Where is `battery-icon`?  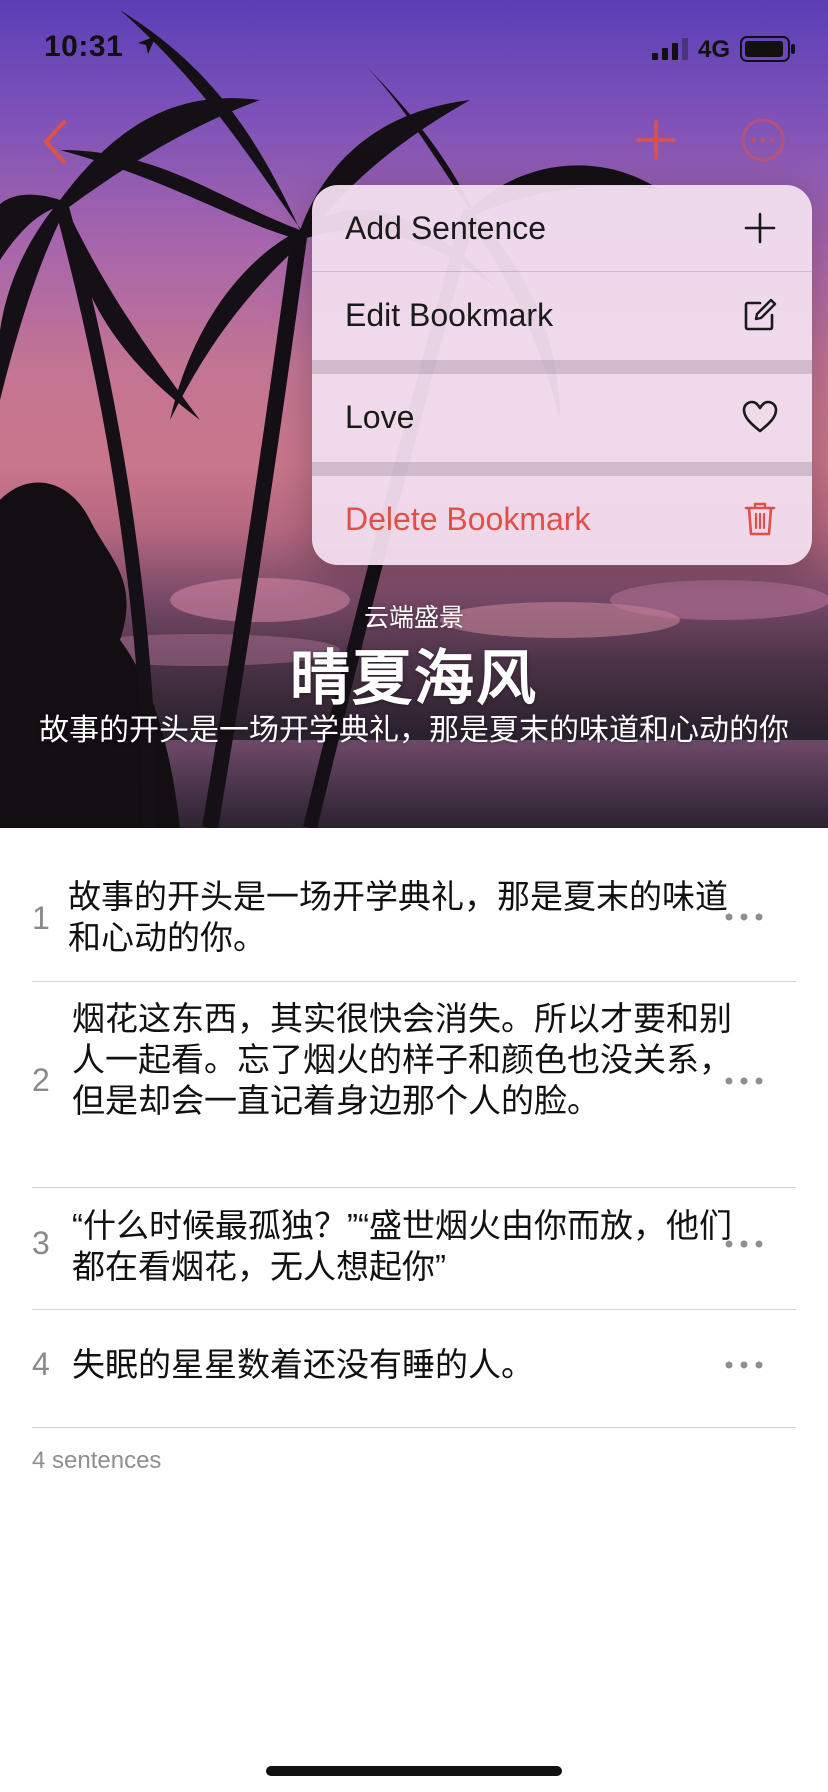
battery-icon is located at coordinates (767, 49).